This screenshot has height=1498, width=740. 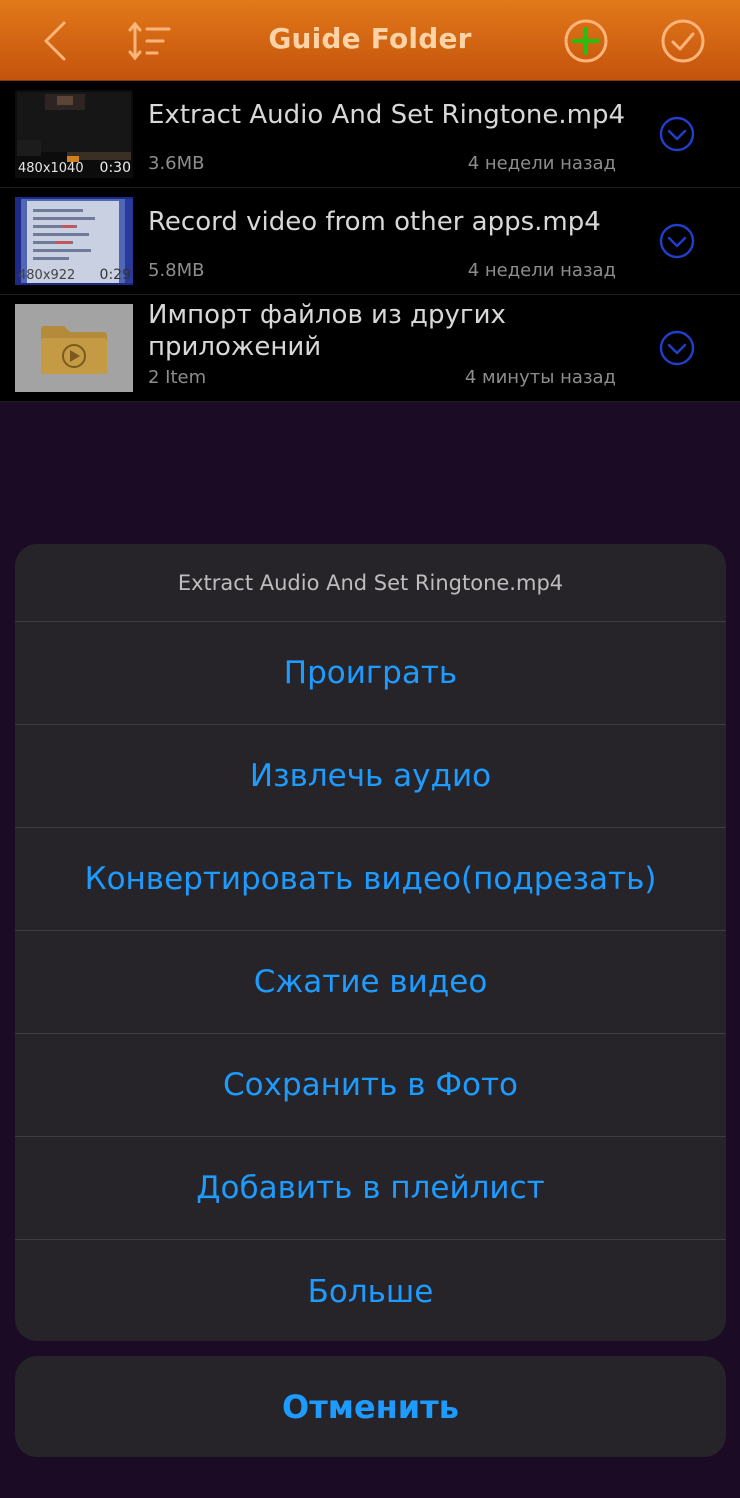 What do you see at coordinates (370, 776) in the screenshot?
I see `extract-audio-button: Извлечь аудио` at bounding box center [370, 776].